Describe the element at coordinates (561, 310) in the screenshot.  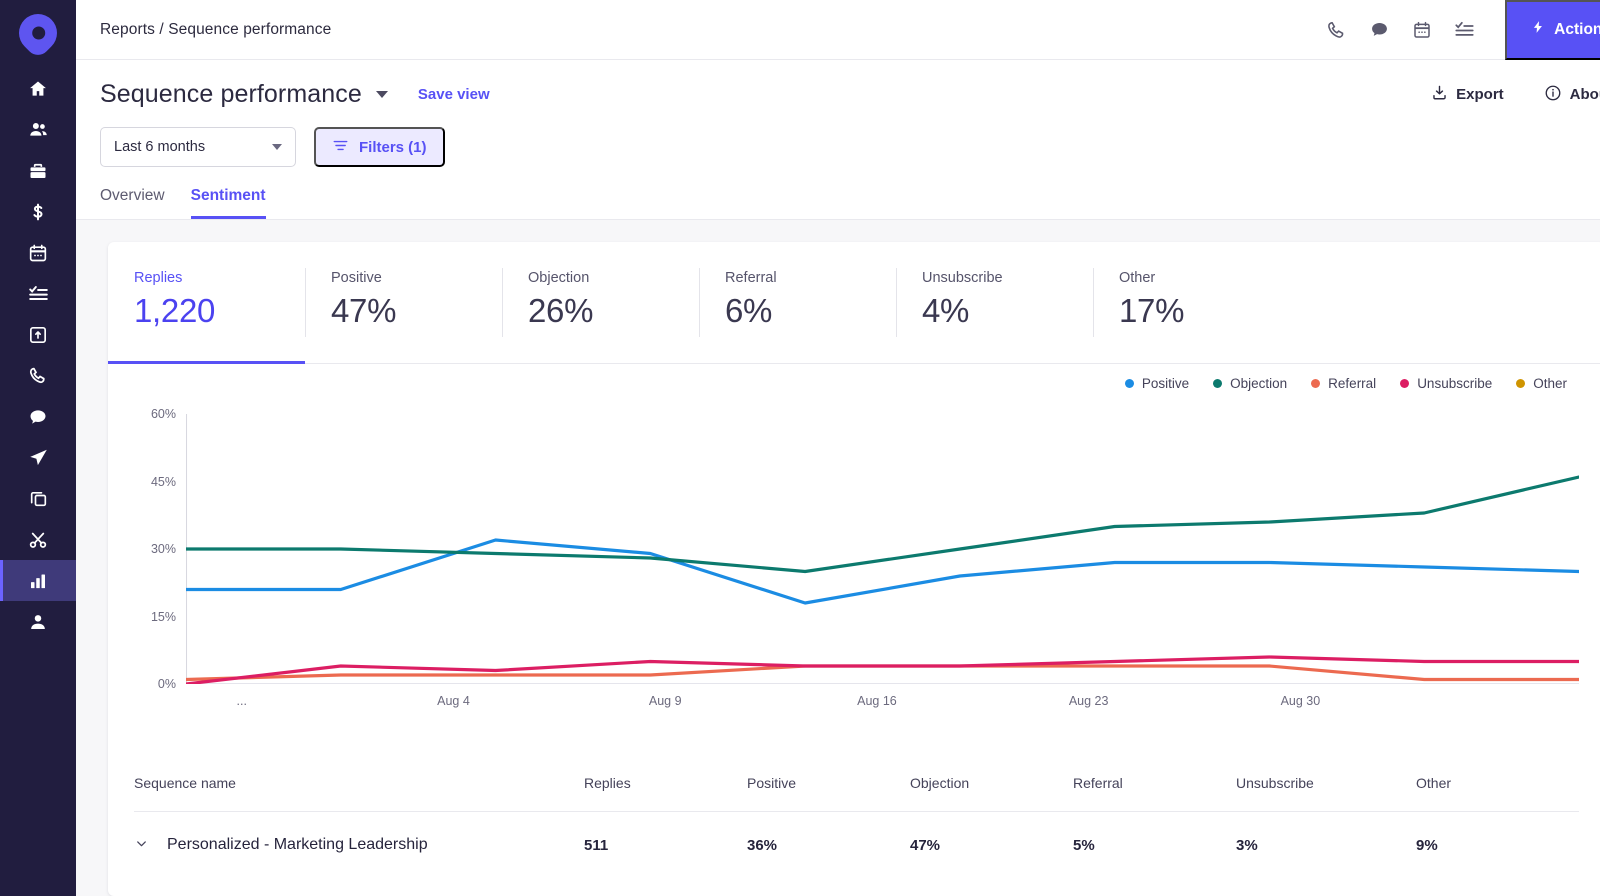
I see `kpi-value: 26%` at that location.